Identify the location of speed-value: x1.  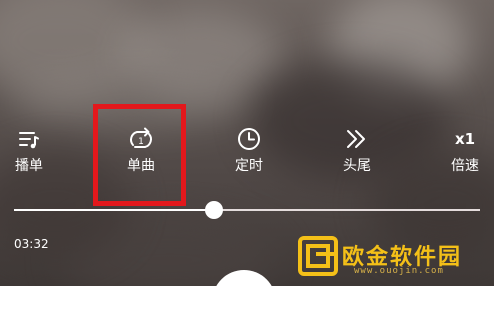
(465, 139).